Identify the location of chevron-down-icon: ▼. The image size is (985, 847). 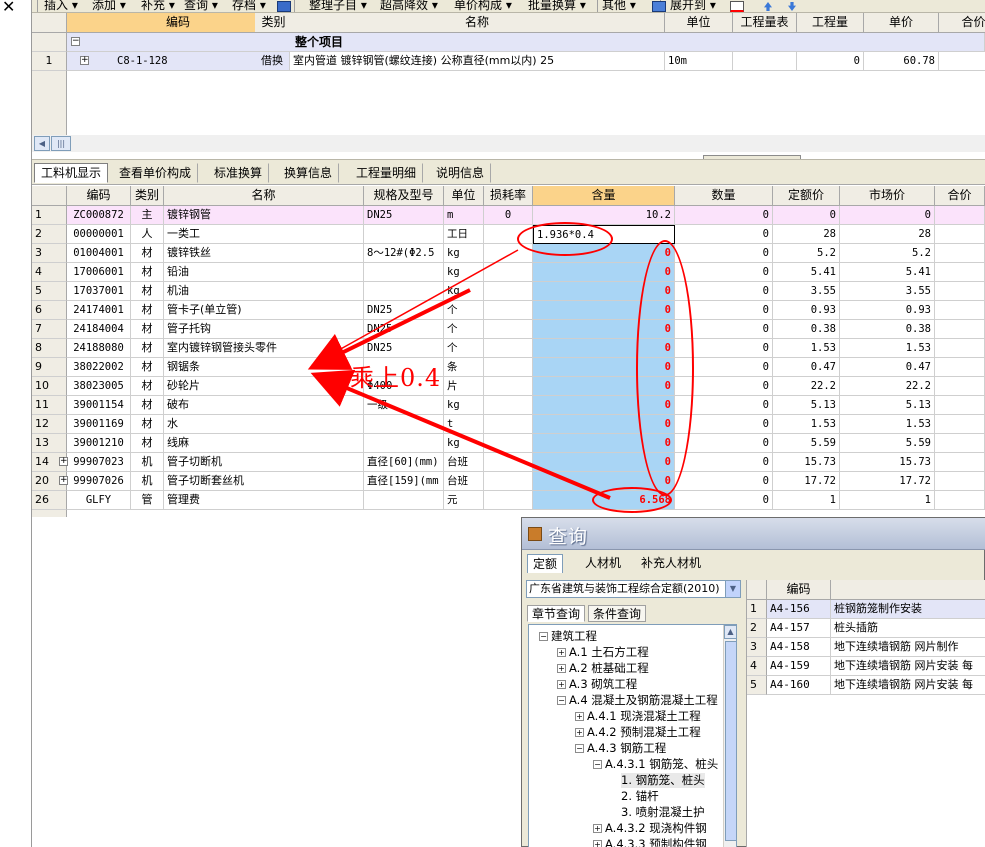
(732, 589).